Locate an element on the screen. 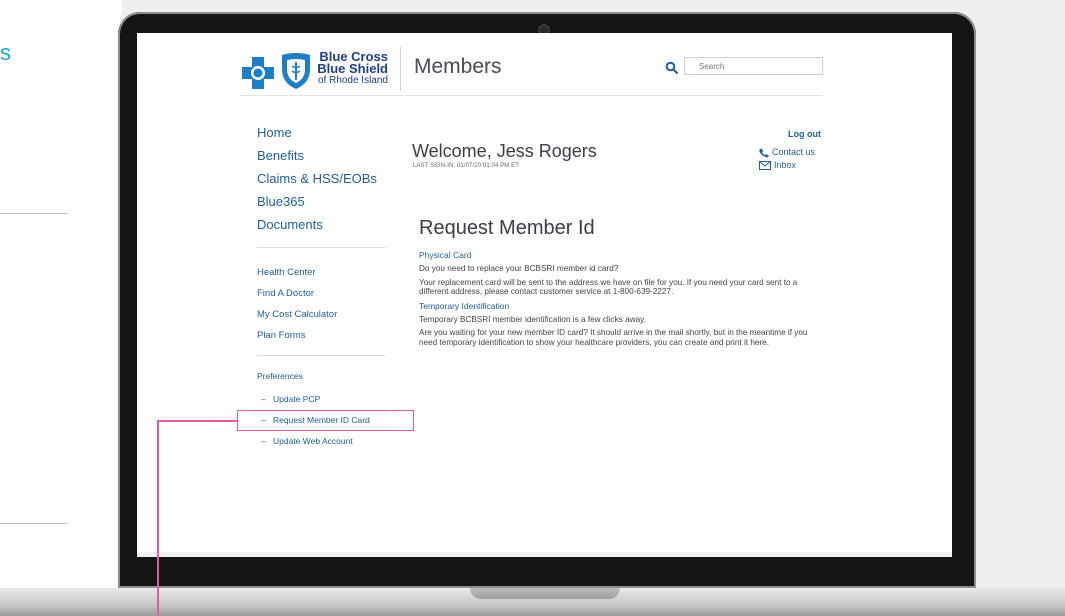 Image resolution: width=1065 pixels, height=616 pixels. blue-cross-icon is located at coordinates (258, 73).